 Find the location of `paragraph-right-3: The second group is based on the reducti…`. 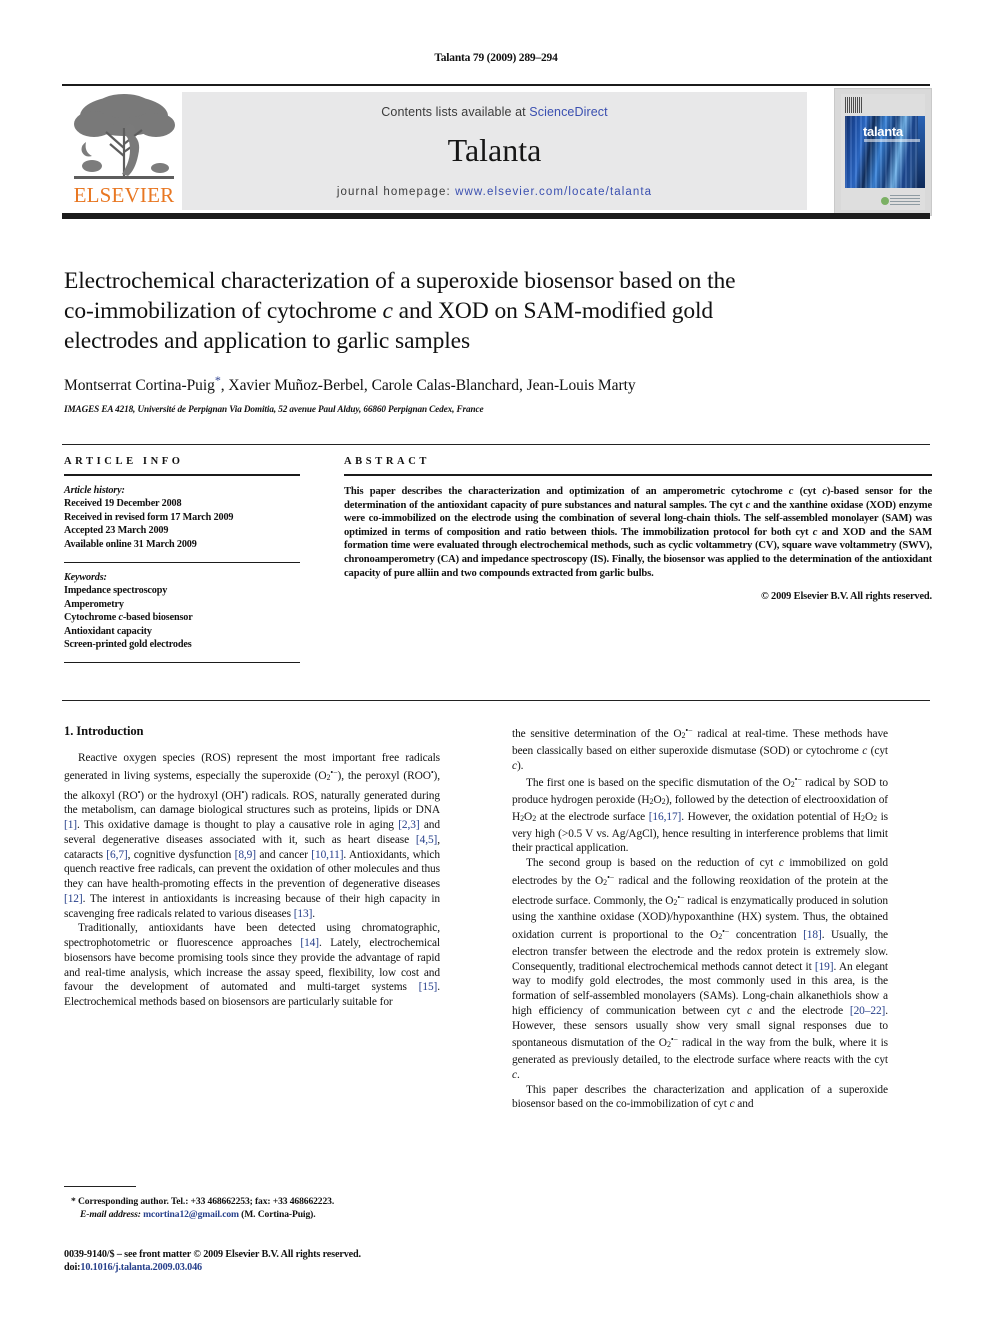

paragraph-right-3: The second group is based on the reducti… is located at coordinates (700, 969).